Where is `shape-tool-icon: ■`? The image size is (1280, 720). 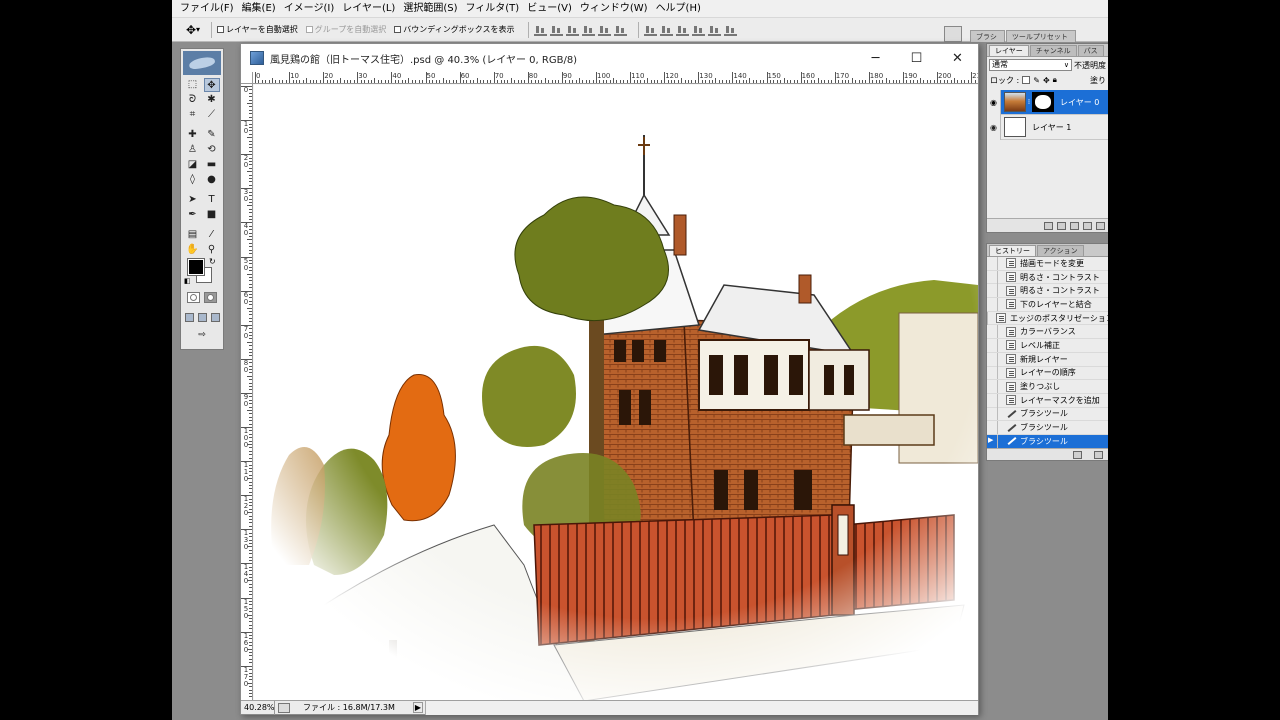
shape-tool-icon: ■ is located at coordinates (212, 215).